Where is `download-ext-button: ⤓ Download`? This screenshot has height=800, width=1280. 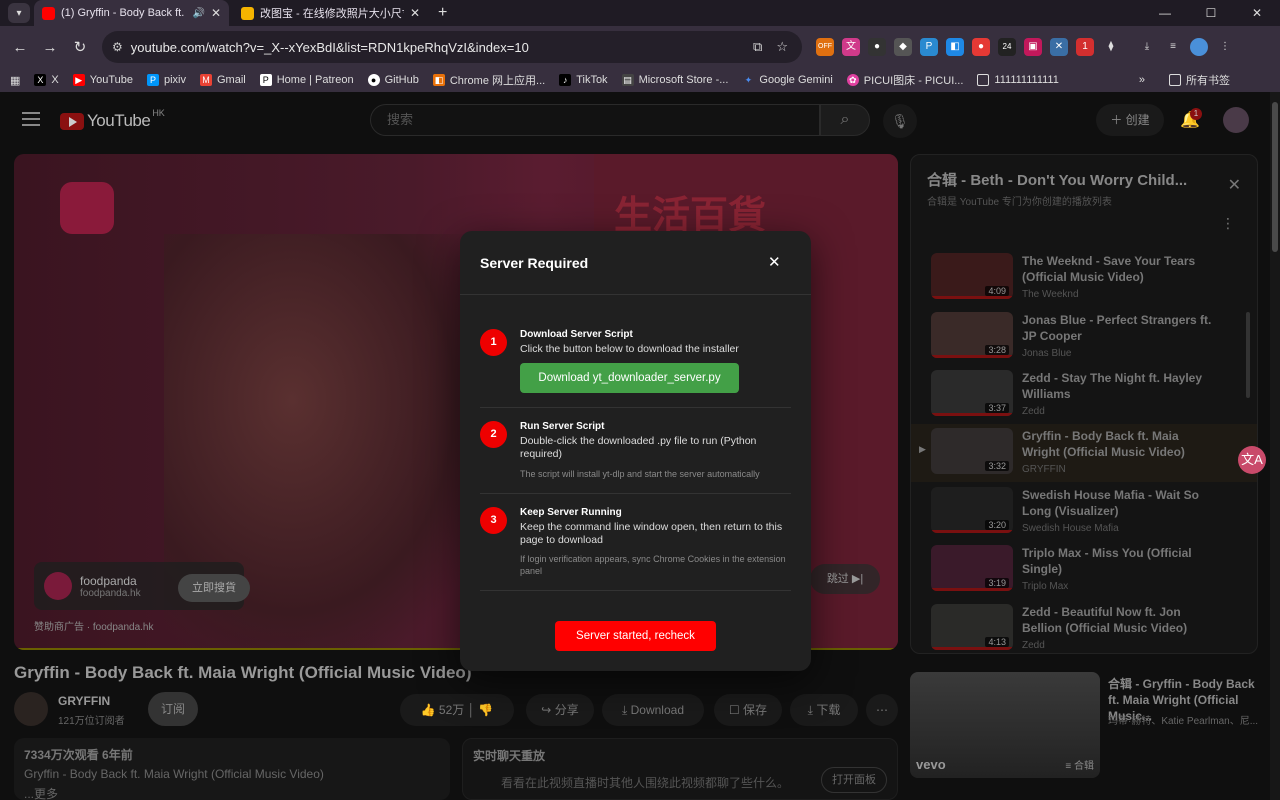 download-ext-button: ⤓ Download is located at coordinates (653, 710).